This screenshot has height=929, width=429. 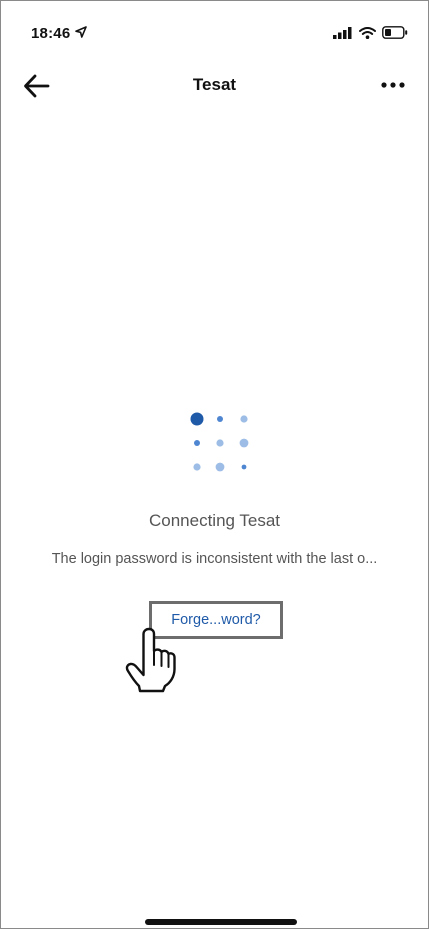 What do you see at coordinates (81, 33) in the screenshot?
I see `location-arrow-icon` at bounding box center [81, 33].